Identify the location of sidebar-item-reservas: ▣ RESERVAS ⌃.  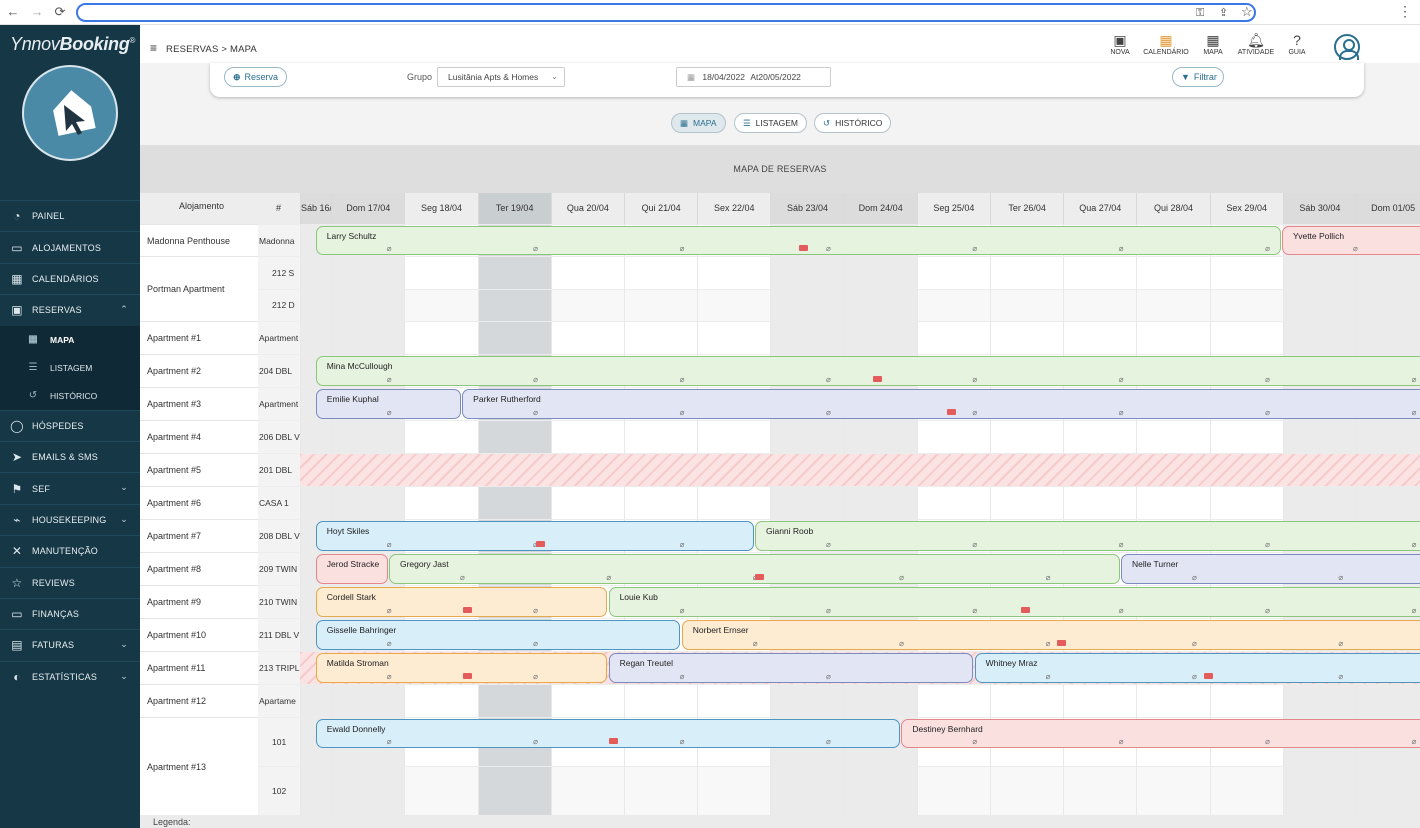
(70, 309).